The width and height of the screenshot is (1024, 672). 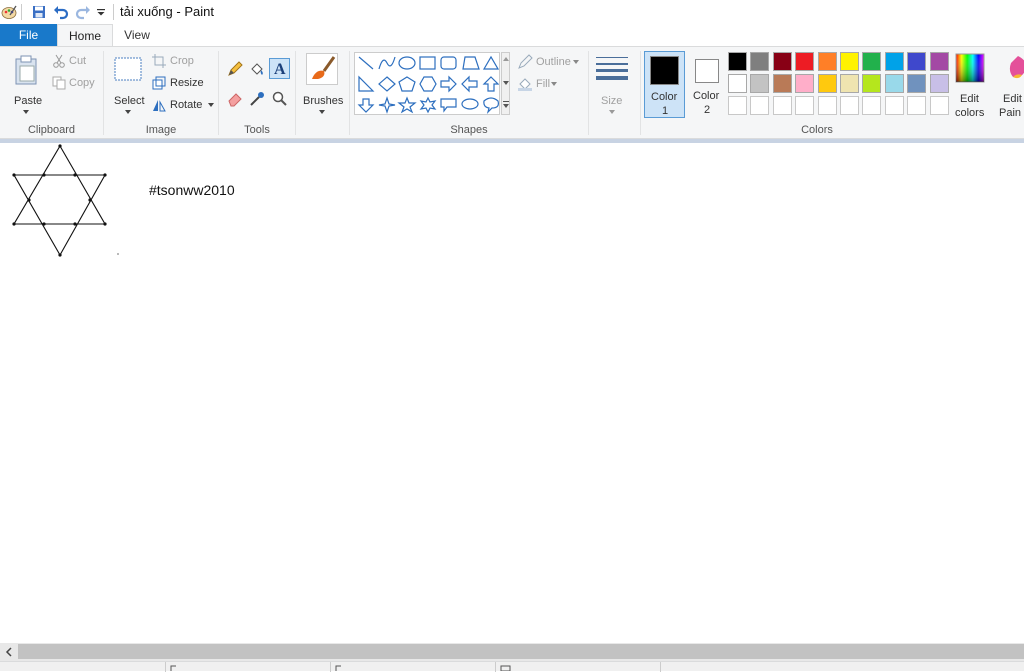 I want to click on shapes-gallery, so click(x=427, y=83).